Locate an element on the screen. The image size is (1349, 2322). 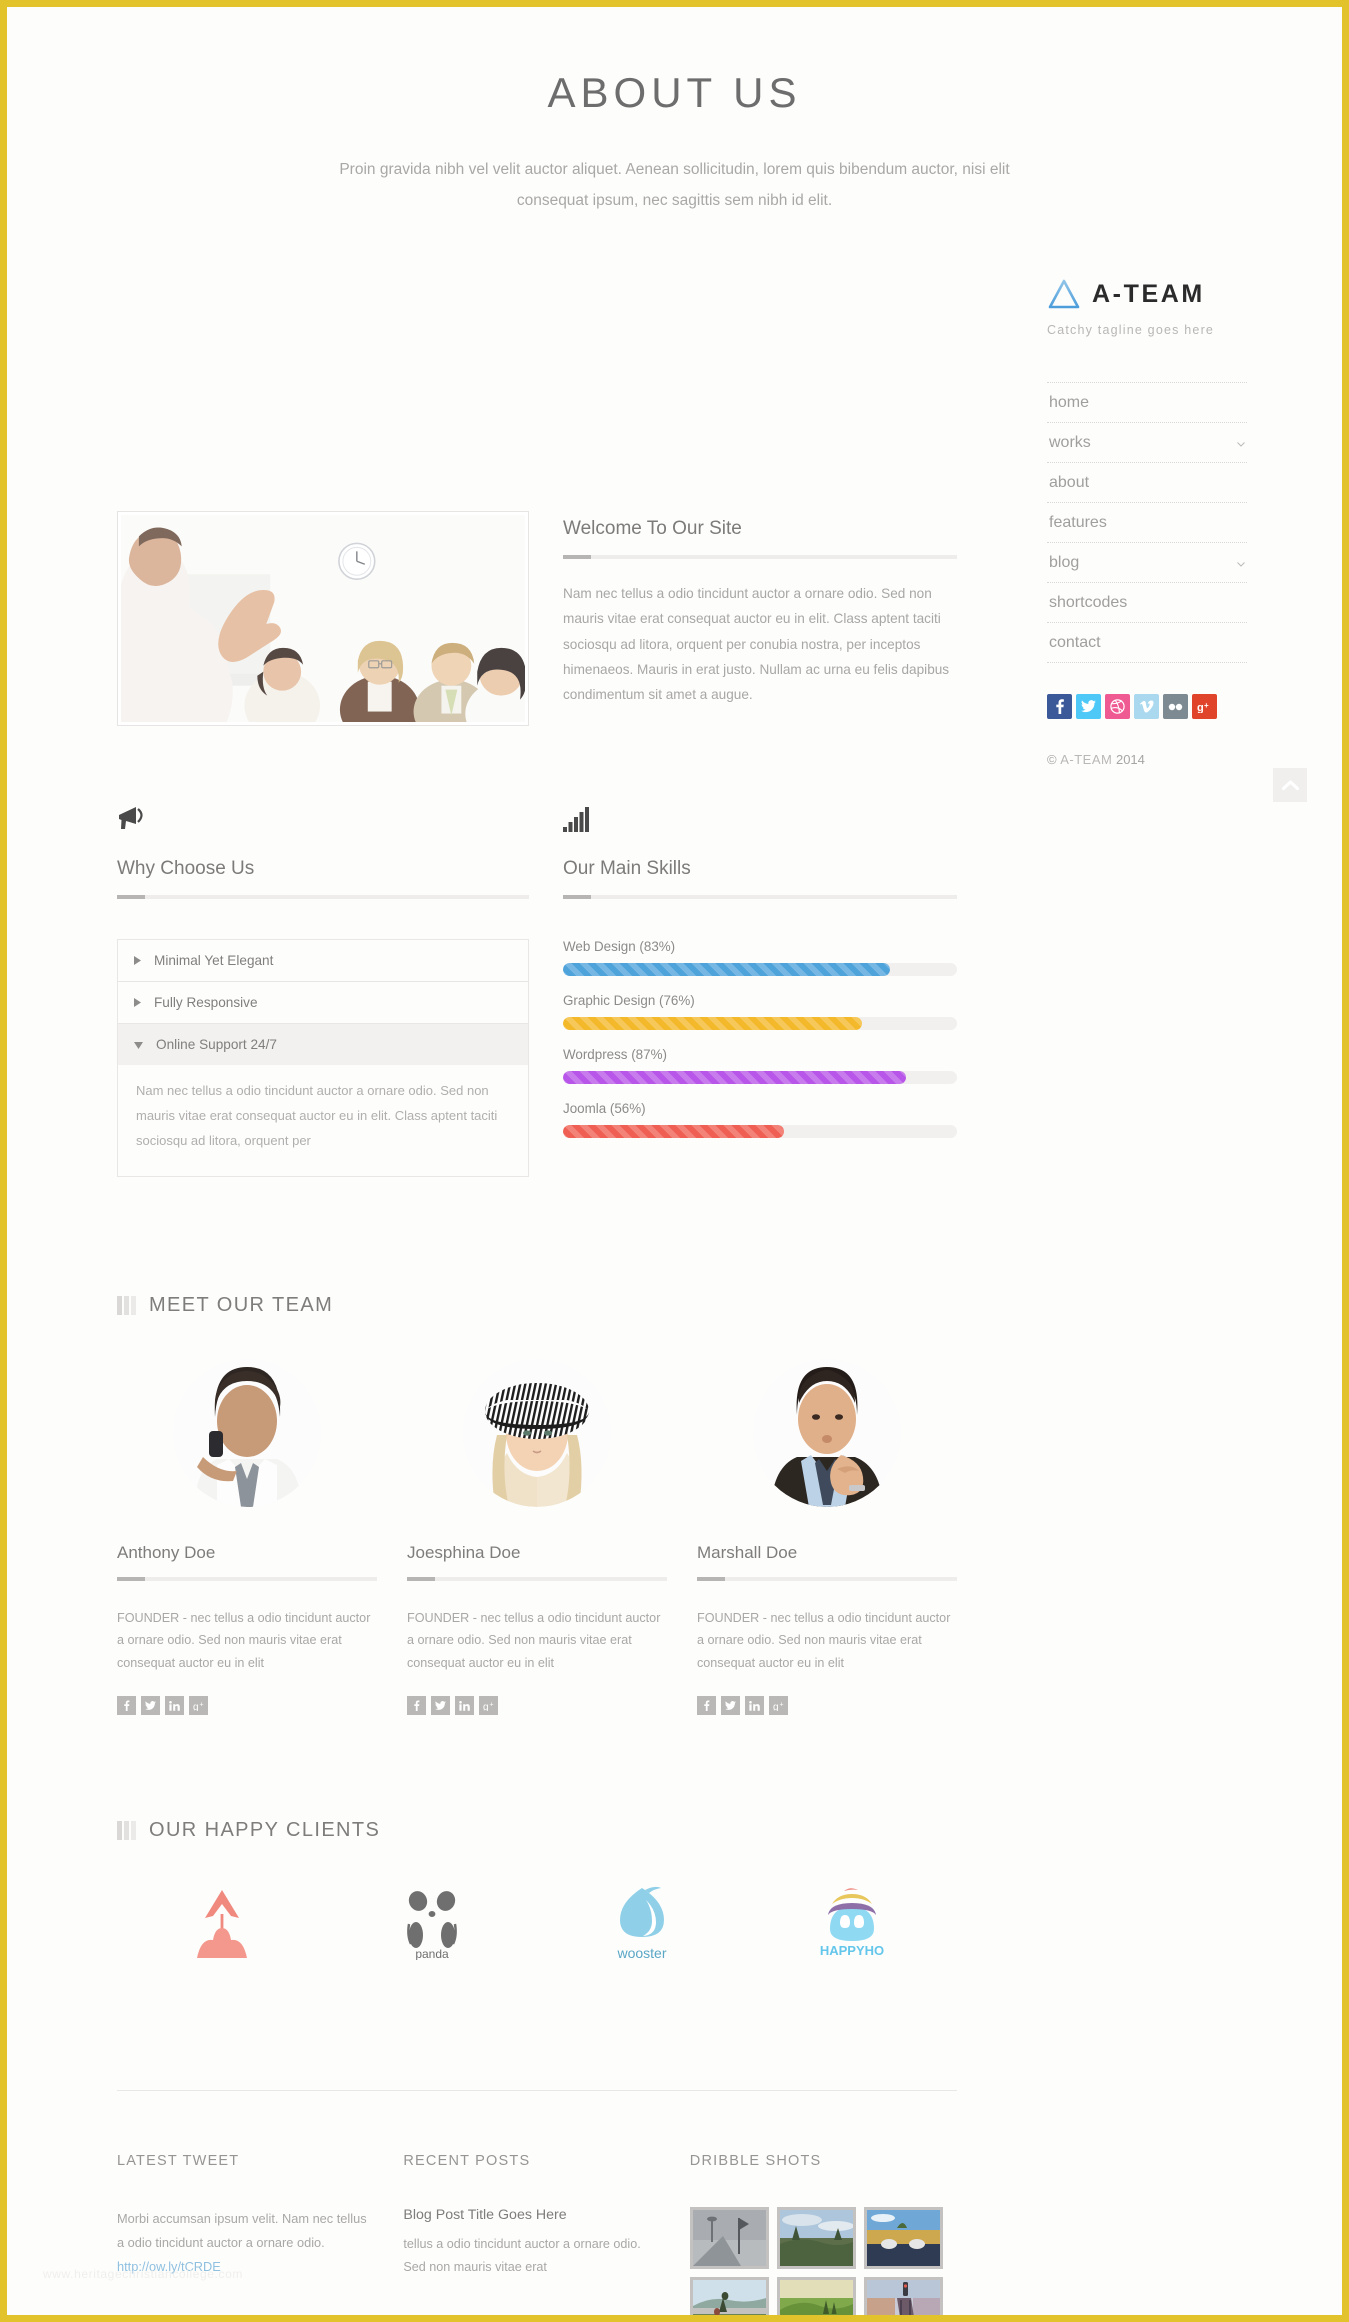
accordion-item: Fully Responsive is located at coordinates (323, 1003).